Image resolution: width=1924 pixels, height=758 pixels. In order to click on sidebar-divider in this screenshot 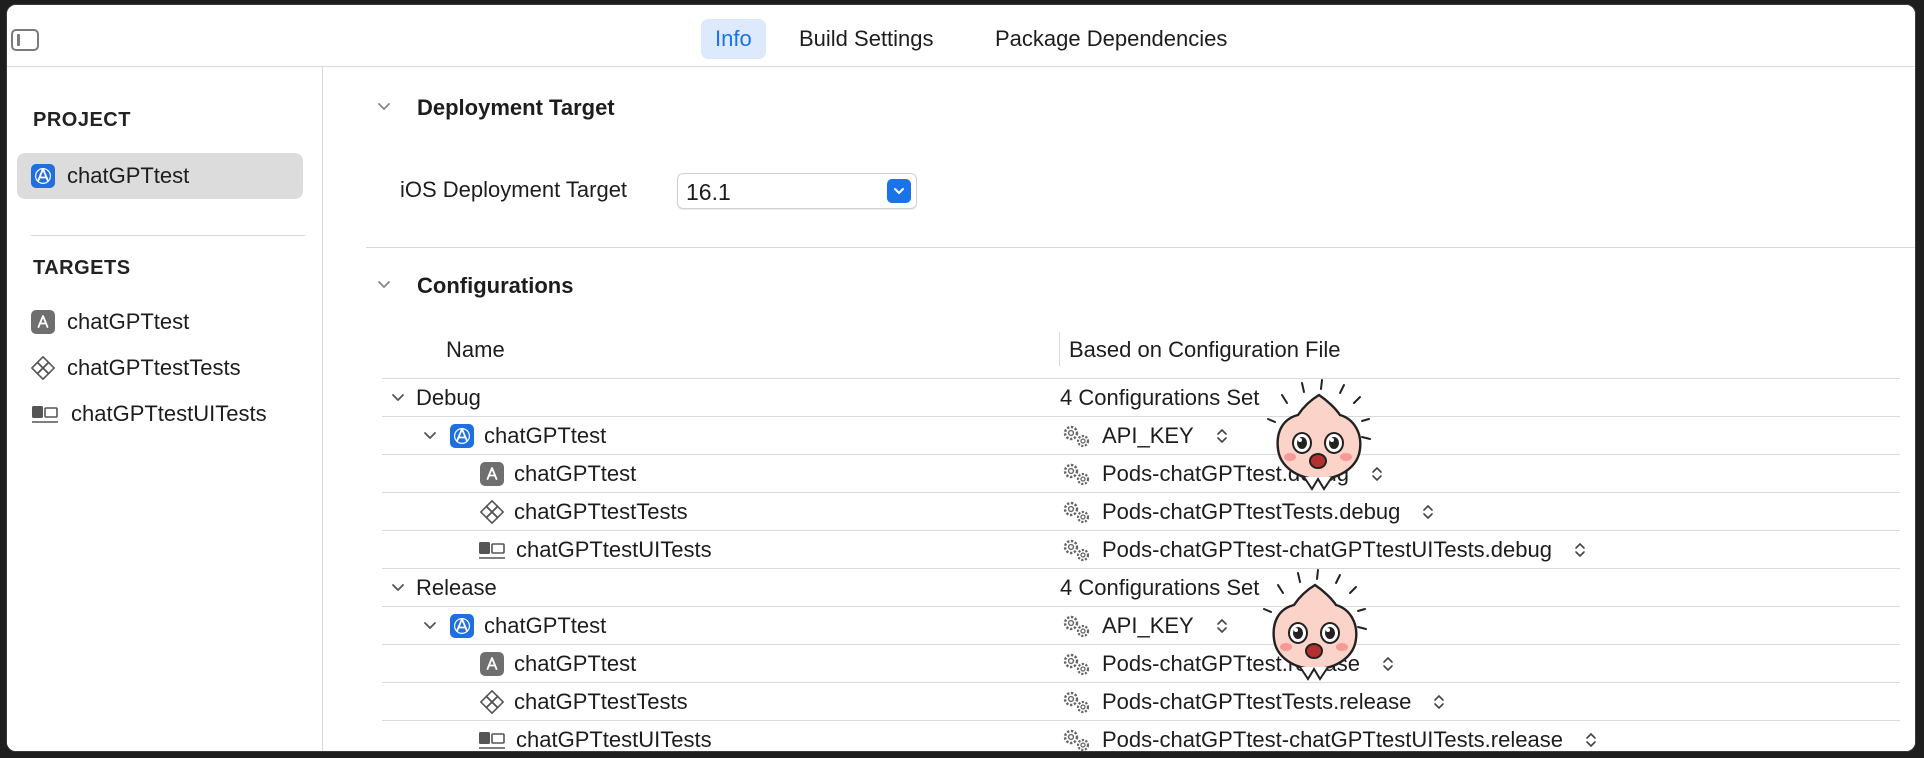, I will do `click(168, 235)`.